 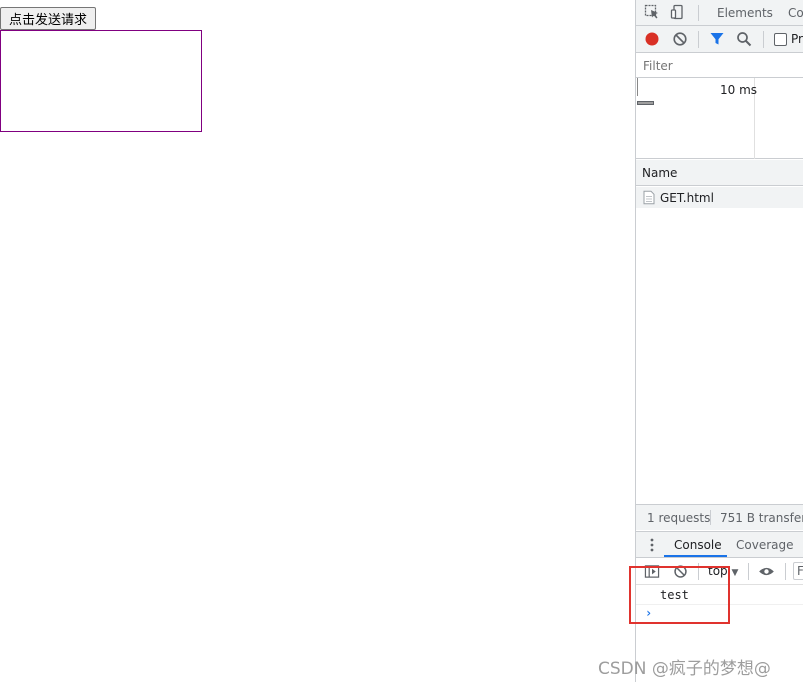 I want to click on console-message-text: test, so click(x=674, y=595).